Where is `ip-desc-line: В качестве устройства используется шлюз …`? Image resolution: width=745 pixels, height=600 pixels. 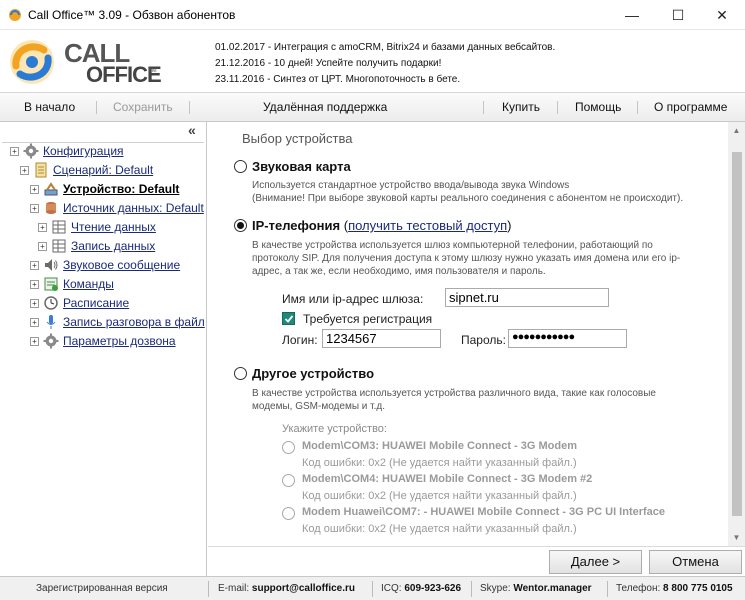
ip-desc-line: В качестве устройства используется шлюз … is located at coordinates (452, 245).